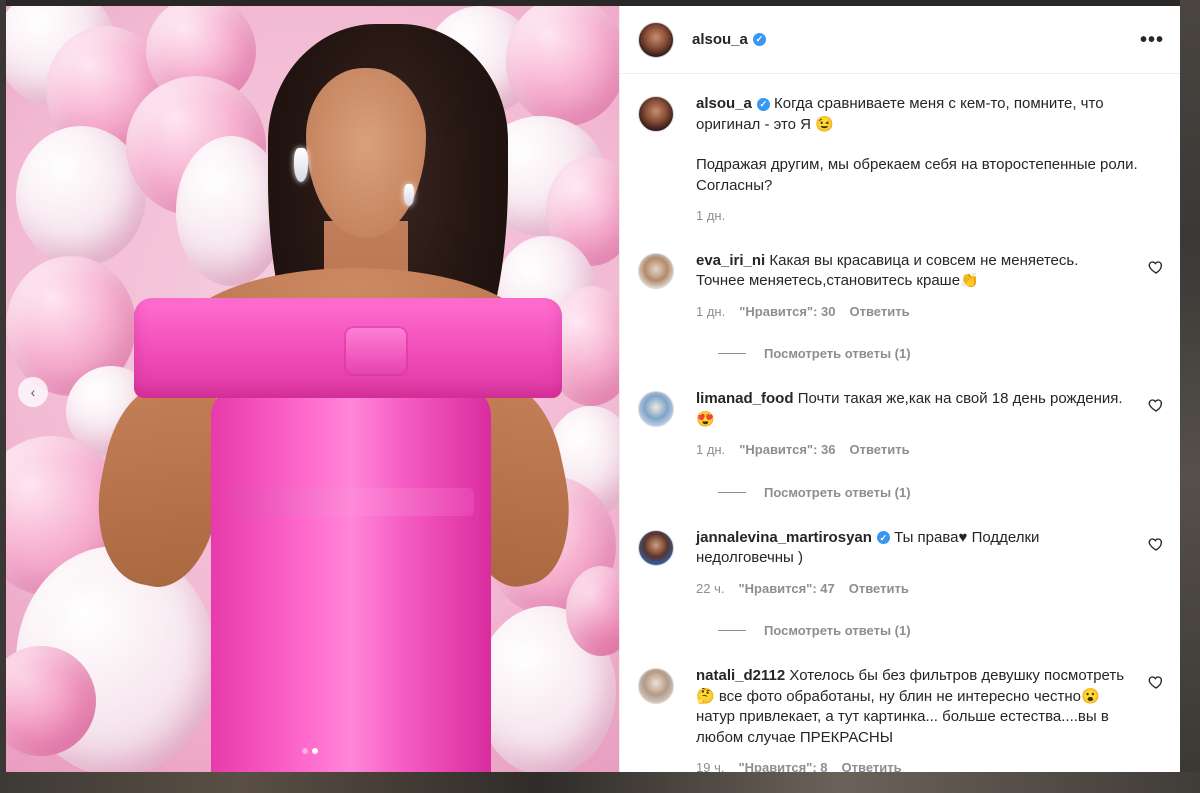  Describe the element at coordinates (787, 312) in the screenshot. I see `comment-likes: "Нравится": 30` at that location.